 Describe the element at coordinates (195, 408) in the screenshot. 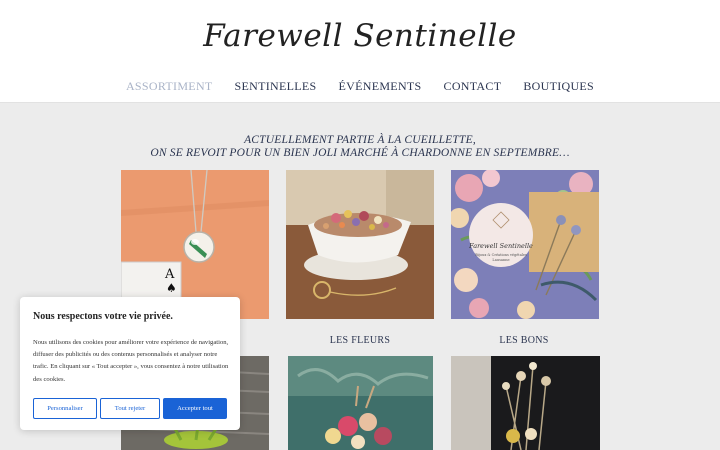

I see `accept-all-button: Accepter tout` at that location.